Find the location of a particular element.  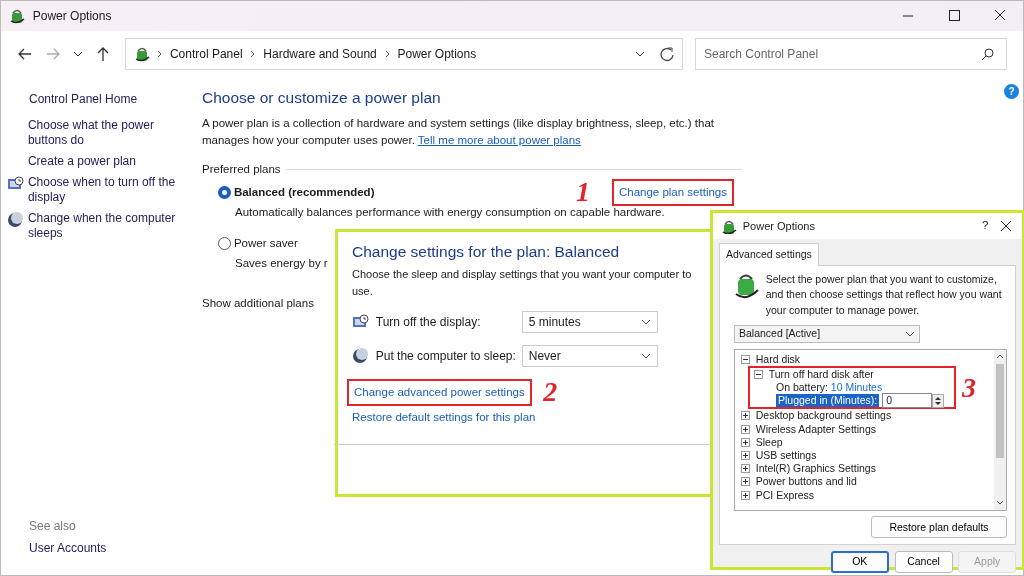

dialog-button: OK is located at coordinates (859, 561).